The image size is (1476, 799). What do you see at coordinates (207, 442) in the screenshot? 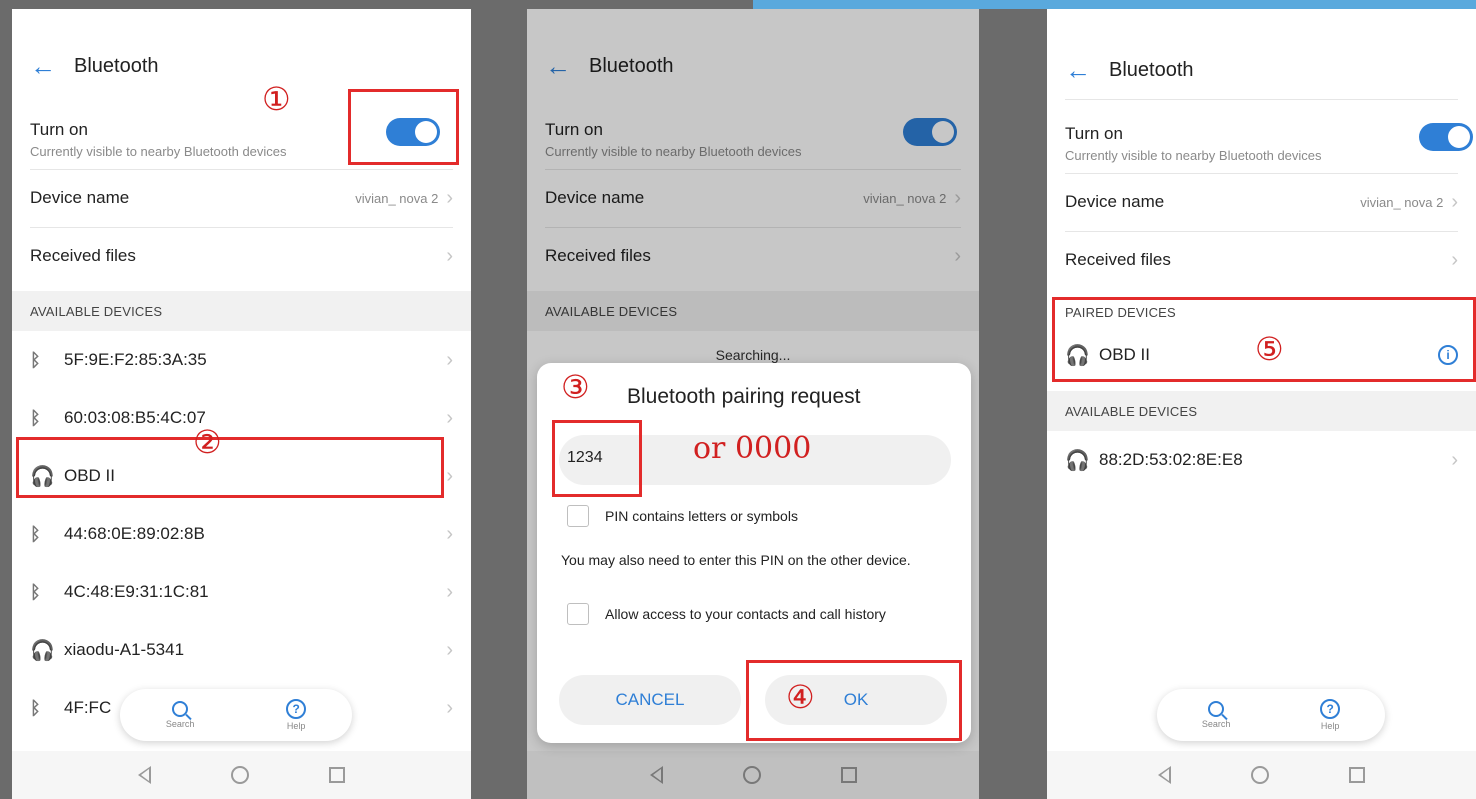
I see `step-2-marker: ②` at bounding box center [207, 442].